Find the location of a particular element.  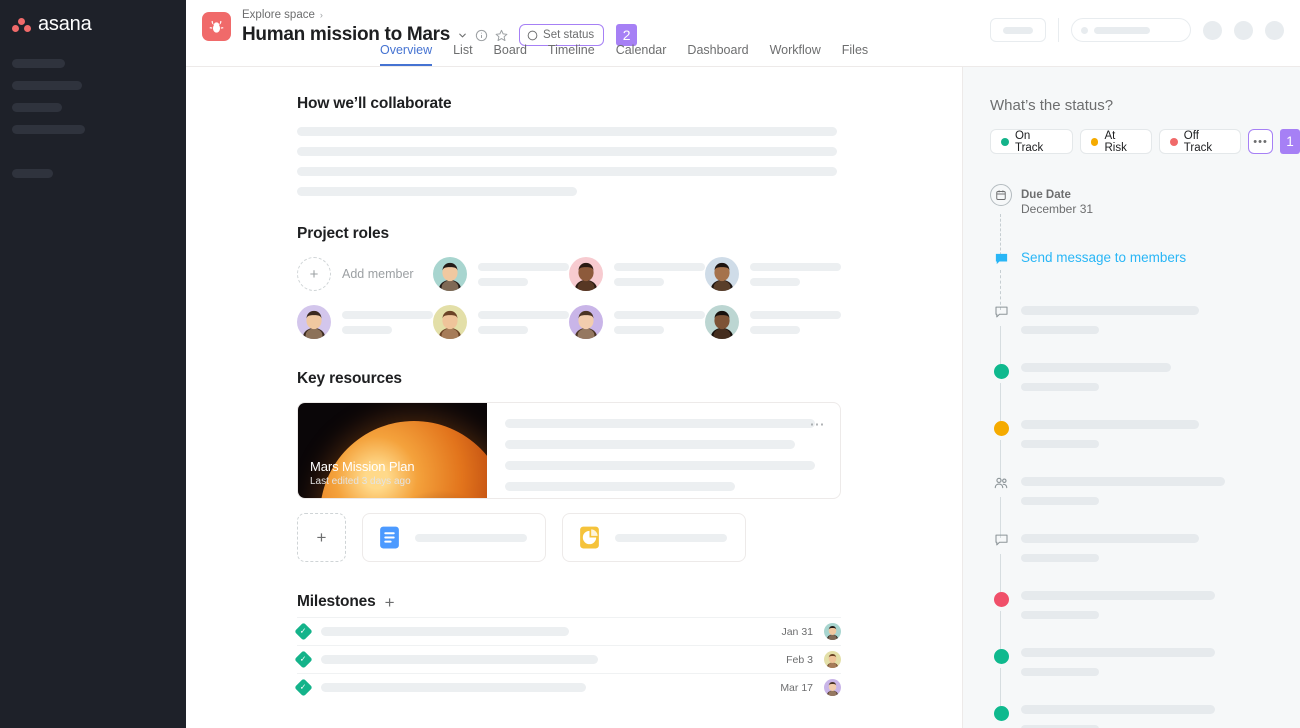

breadcrumb: Explore space › is located at coordinates (439, 15).